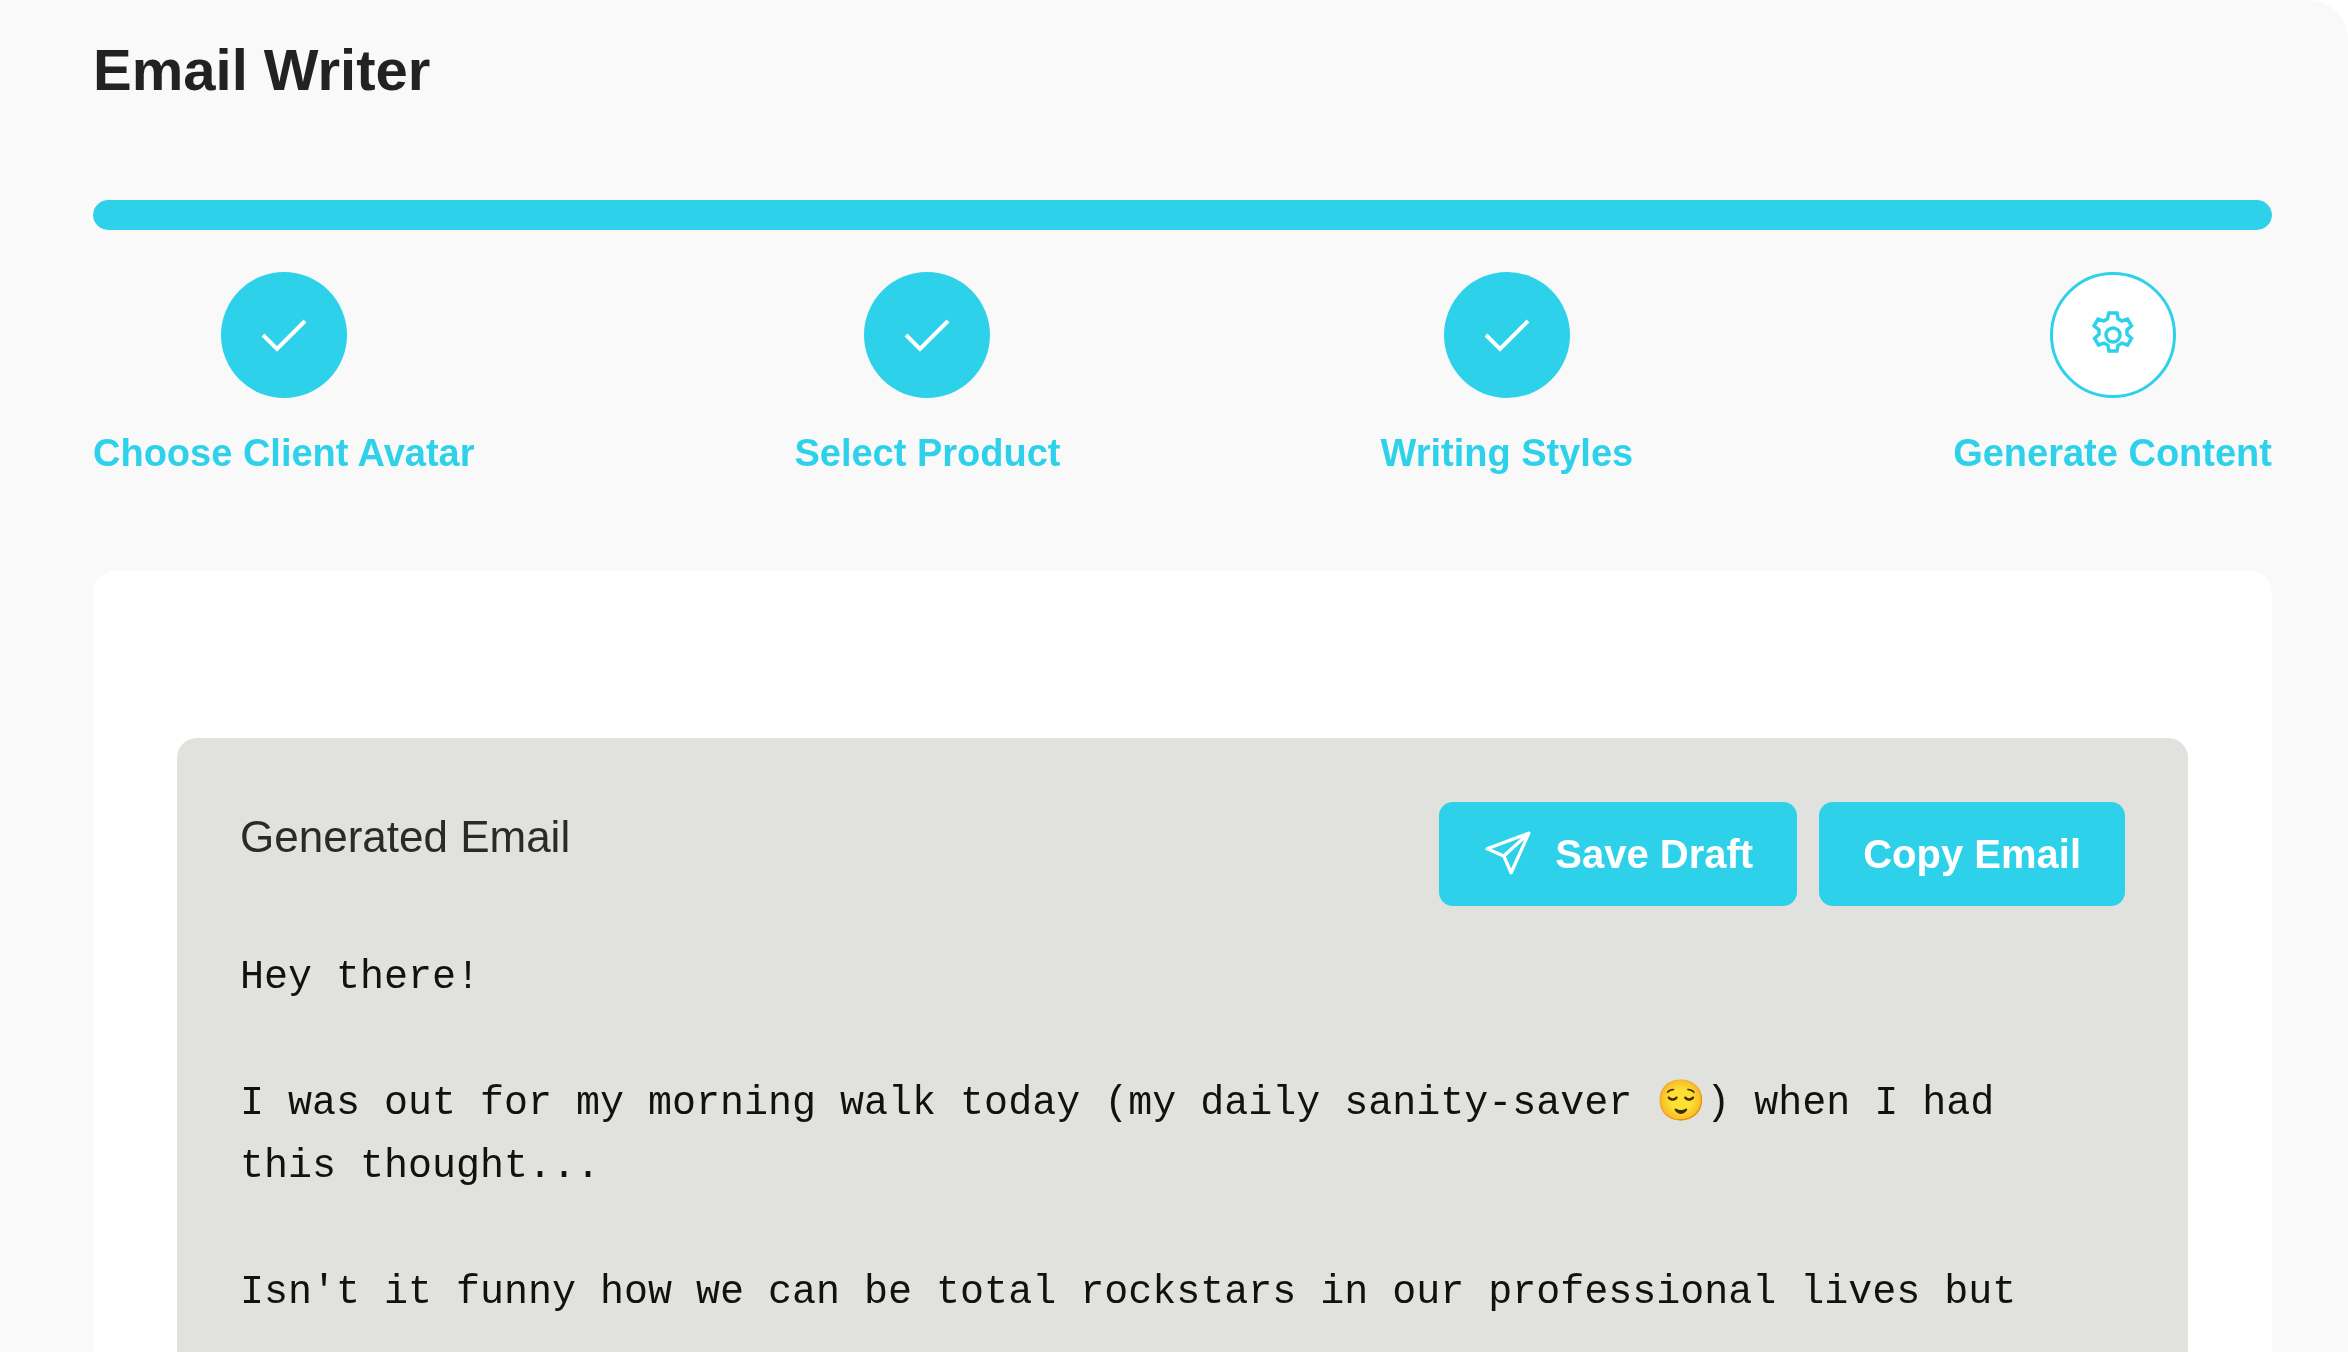 Image resolution: width=2348 pixels, height=1352 pixels. I want to click on step-label: Writing Styles, so click(1507, 453).